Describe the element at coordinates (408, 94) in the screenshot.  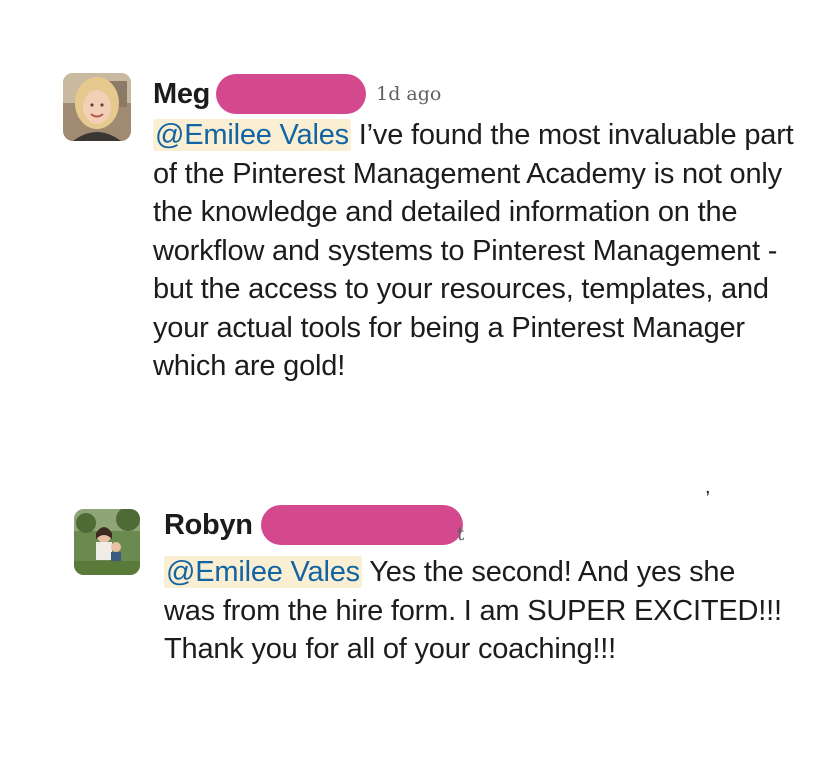
I see `timestamp: 1d ago` at that location.